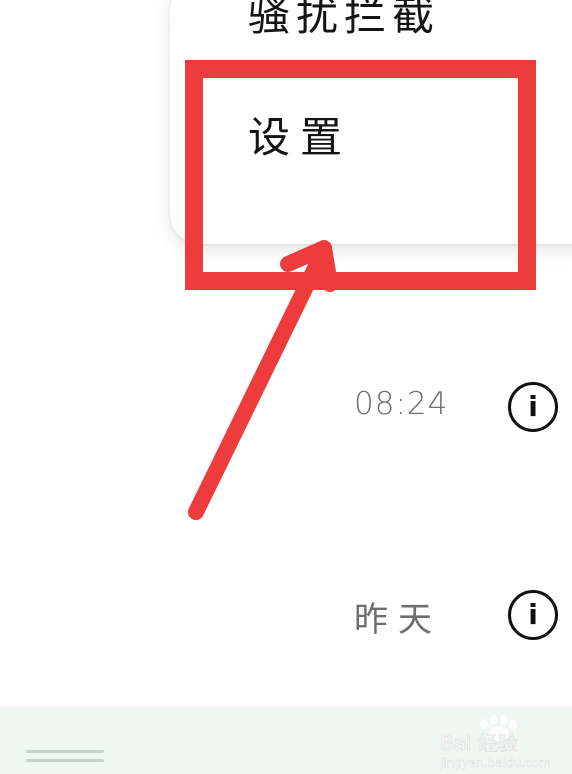  What do you see at coordinates (300, 134) in the screenshot?
I see `menu-item-settings: 设置` at bounding box center [300, 134].